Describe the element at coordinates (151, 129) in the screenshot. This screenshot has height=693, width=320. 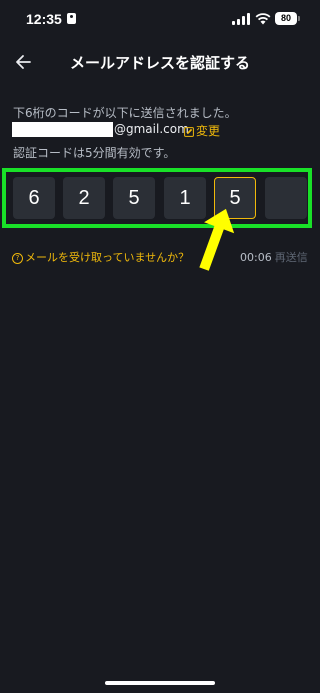
I see `email-domain: @gmail.com` at that location.